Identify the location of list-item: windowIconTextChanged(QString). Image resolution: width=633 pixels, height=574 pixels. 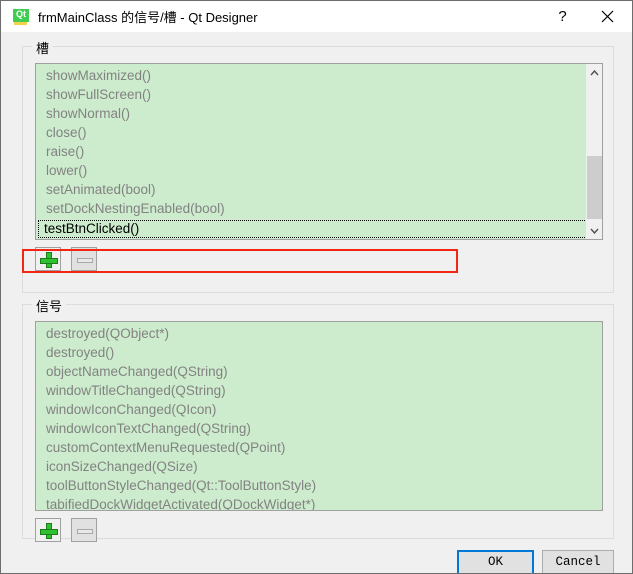
(319, 428).